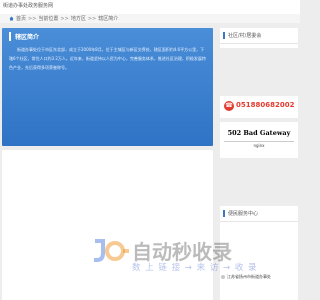 This screenshot has height=300, width=320. I want to click on service-address-text: 江苏省扬州市街道办事处, so click(249, 276).